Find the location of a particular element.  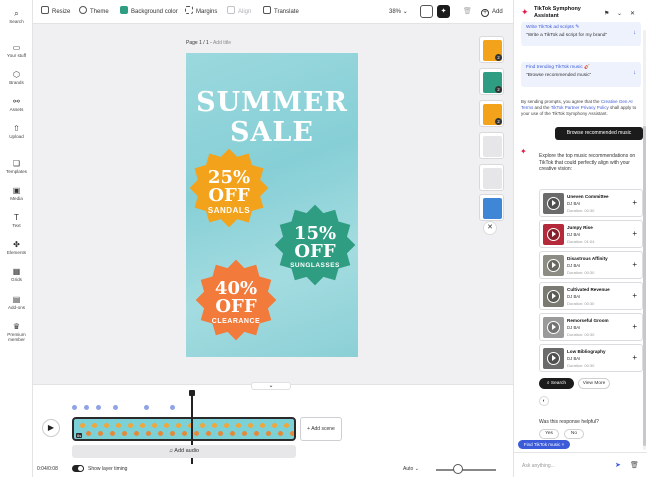

search-button: ⌕ Search is located at coordinates (556, 383).